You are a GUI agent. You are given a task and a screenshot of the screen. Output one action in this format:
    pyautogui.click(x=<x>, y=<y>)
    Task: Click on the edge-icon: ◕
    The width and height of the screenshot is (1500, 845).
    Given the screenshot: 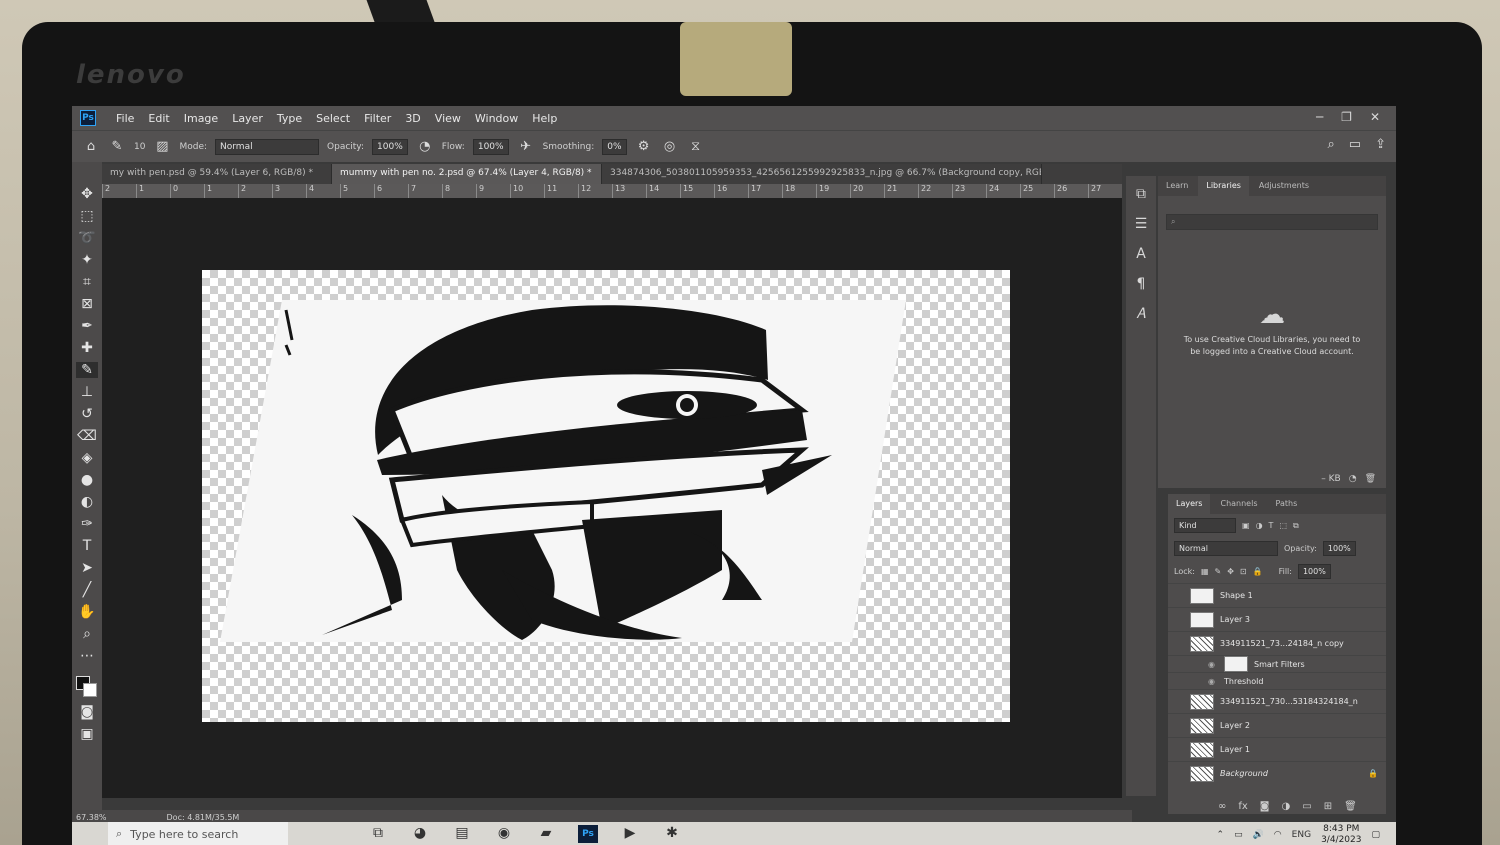 What is the action you would take?
    pyautogui.click(x=420, y=834)
    